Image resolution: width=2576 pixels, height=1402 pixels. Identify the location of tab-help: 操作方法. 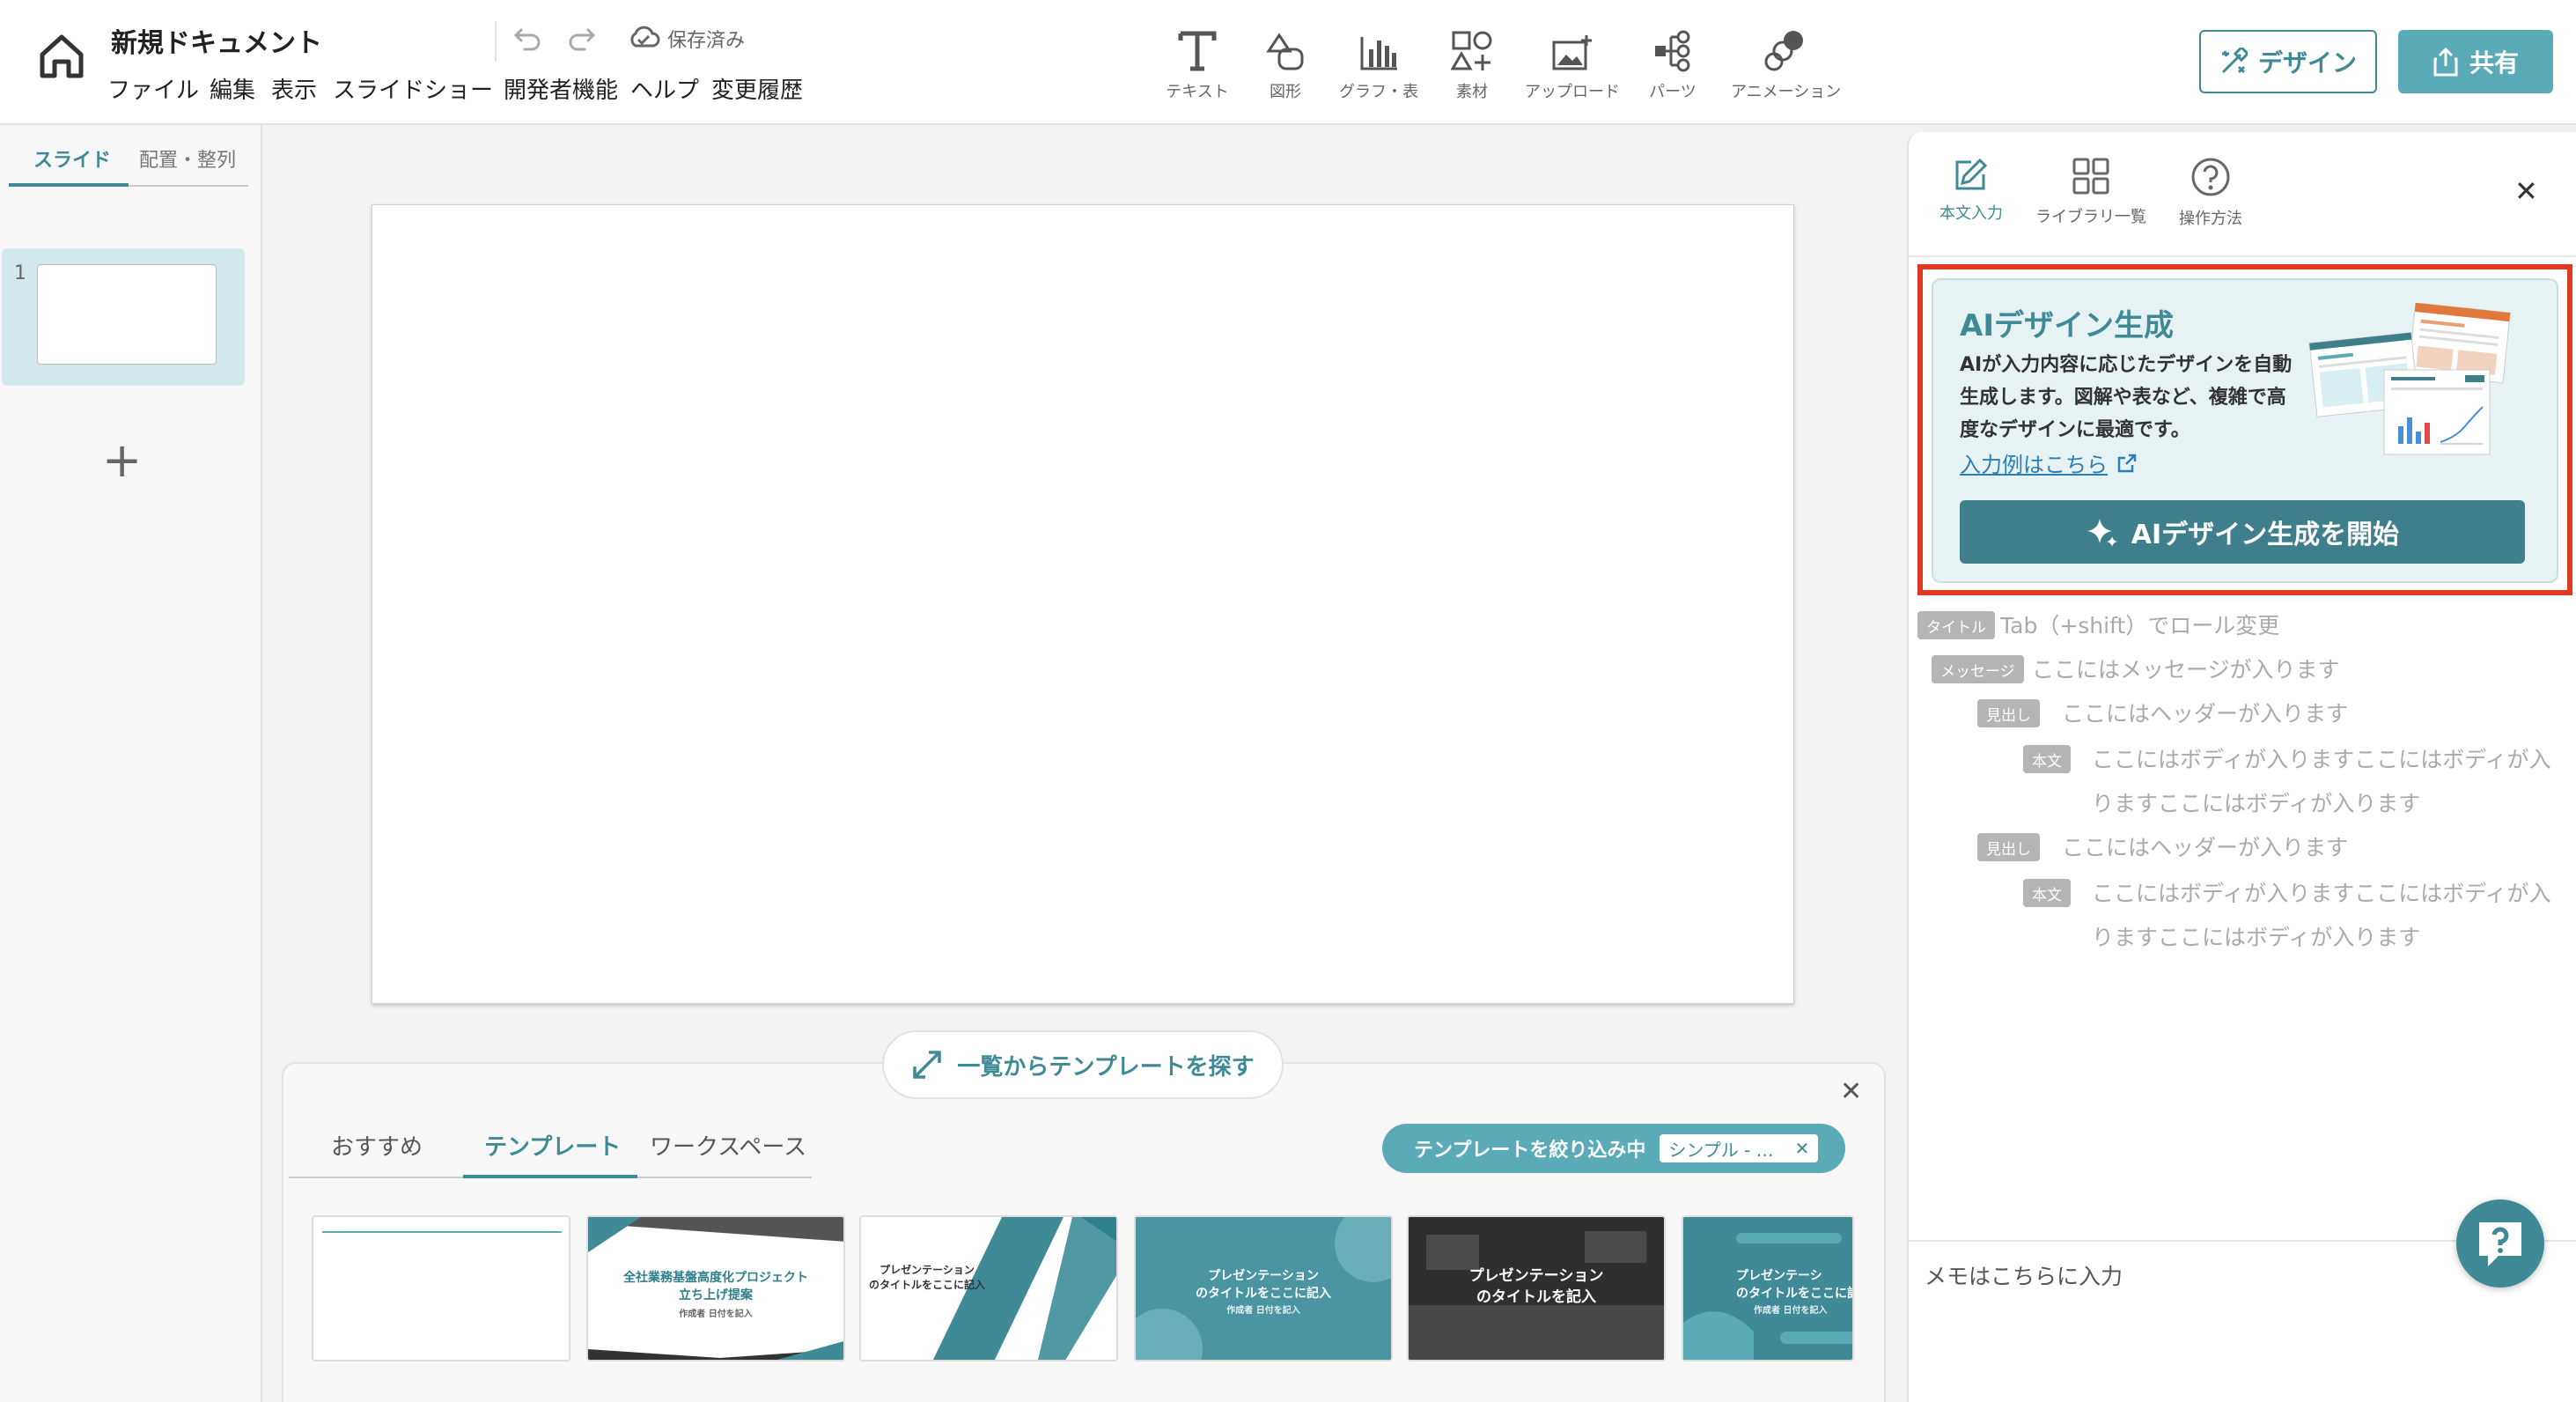
(2210, 193).